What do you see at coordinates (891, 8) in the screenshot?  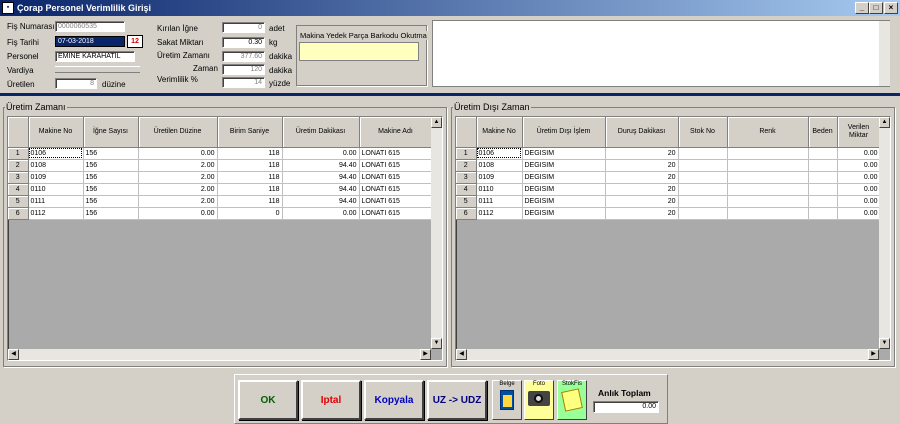 I see `close-button: ×` at bounding box center [891, 8].